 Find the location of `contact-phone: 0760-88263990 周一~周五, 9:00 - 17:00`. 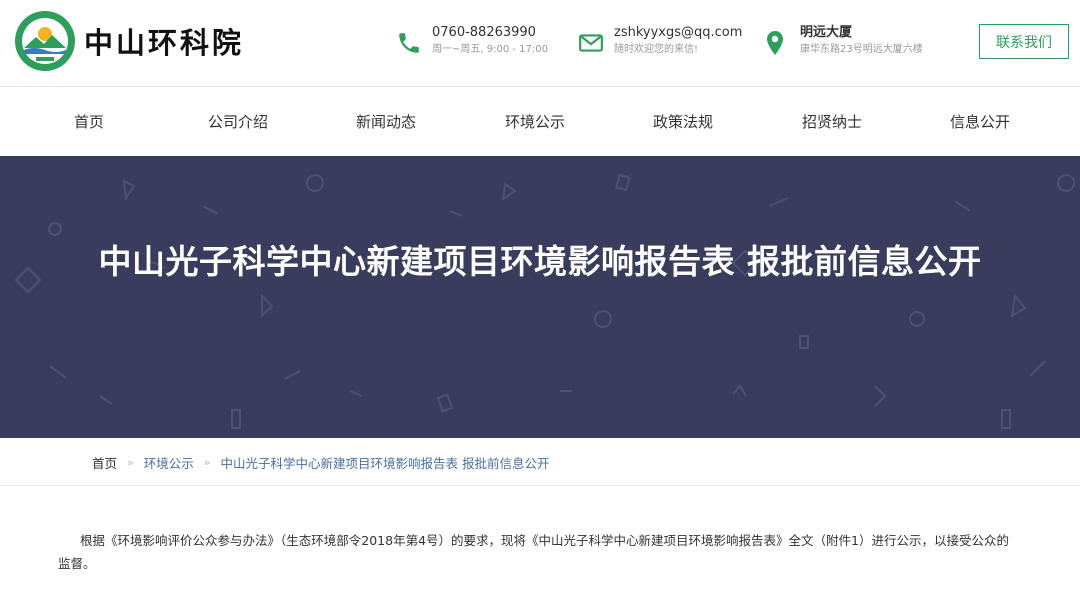

contact-phone: 0760-88263990 周一~周五, 9:00 - 17:00 is located at coordinates (472, 41).